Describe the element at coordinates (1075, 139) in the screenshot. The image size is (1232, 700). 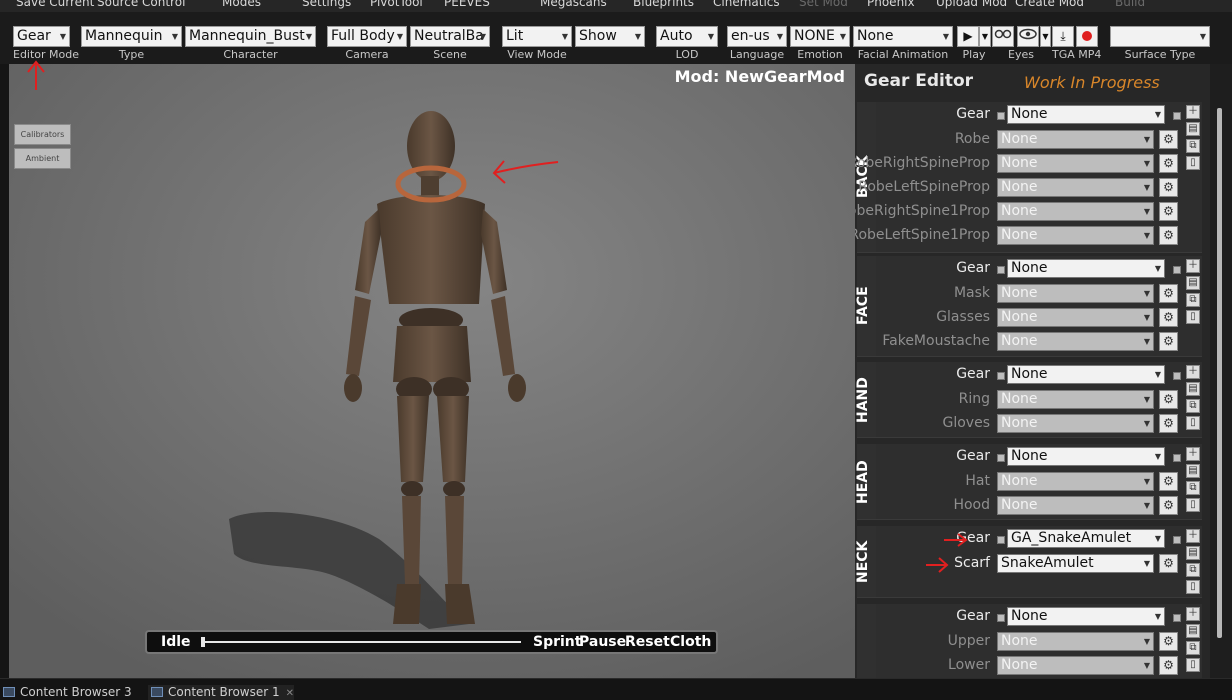
I see `robe-select: None ▼` at that location.